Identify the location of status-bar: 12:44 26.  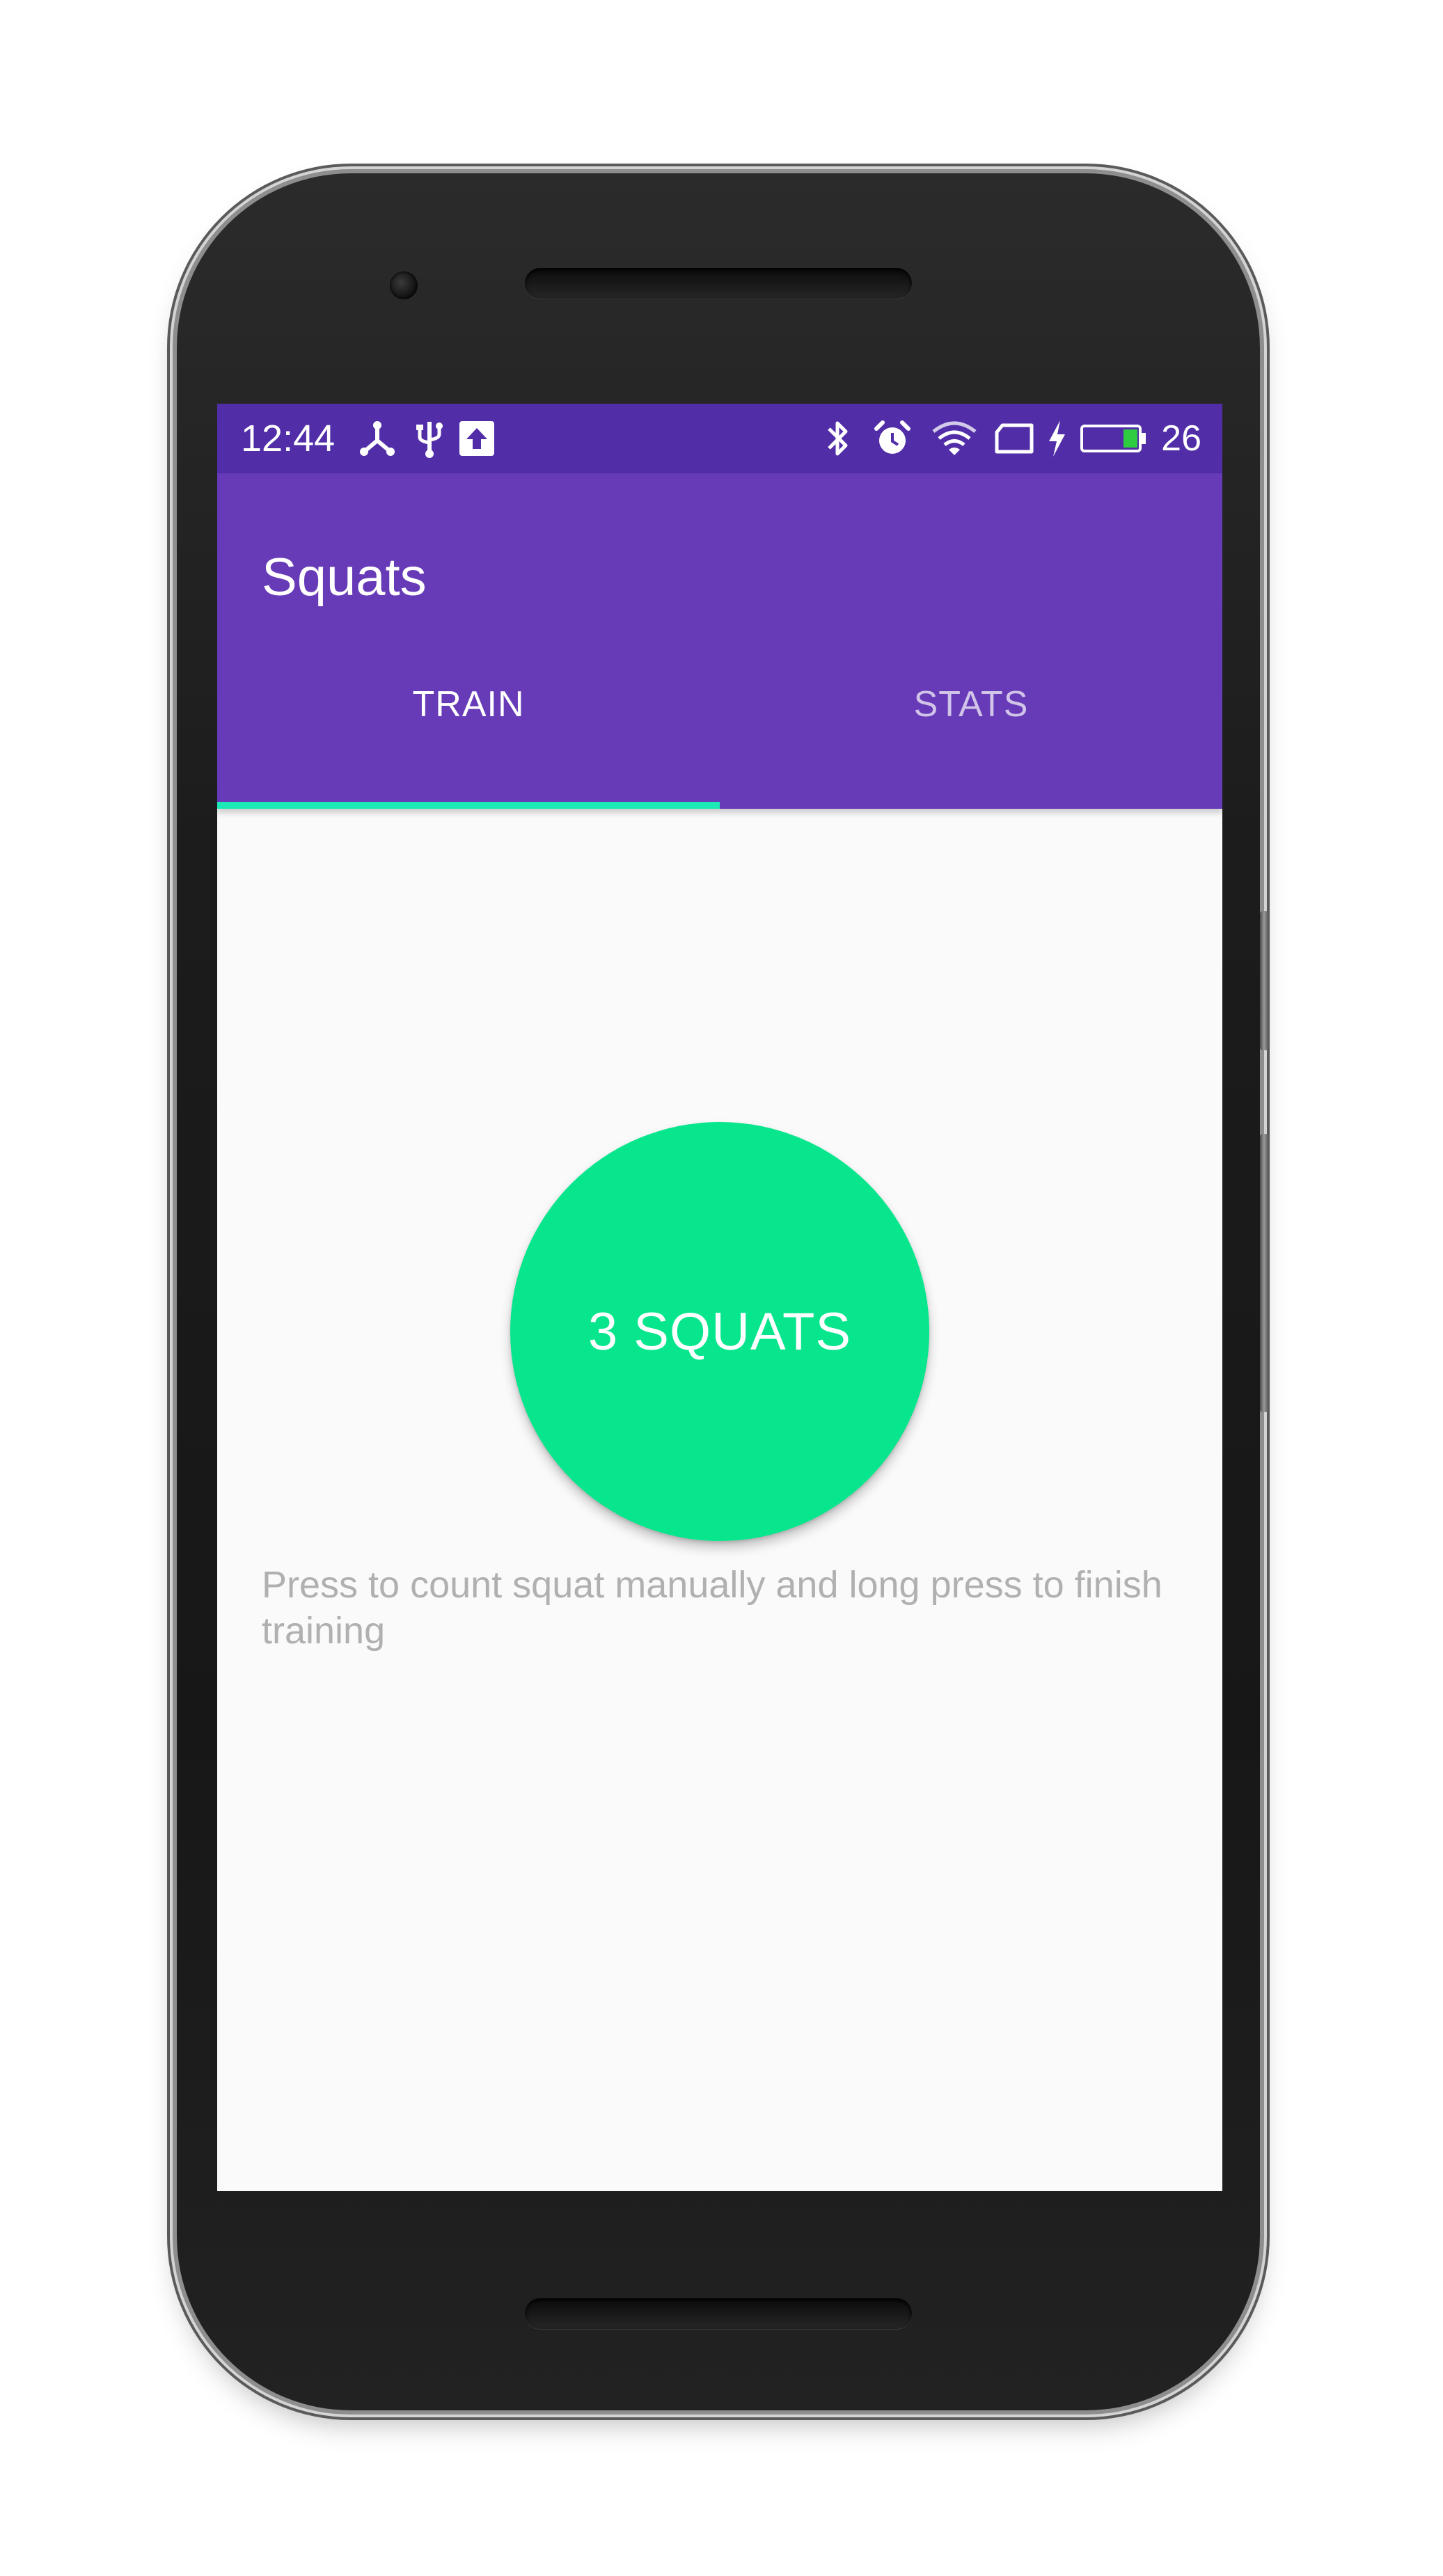
(719, 438).